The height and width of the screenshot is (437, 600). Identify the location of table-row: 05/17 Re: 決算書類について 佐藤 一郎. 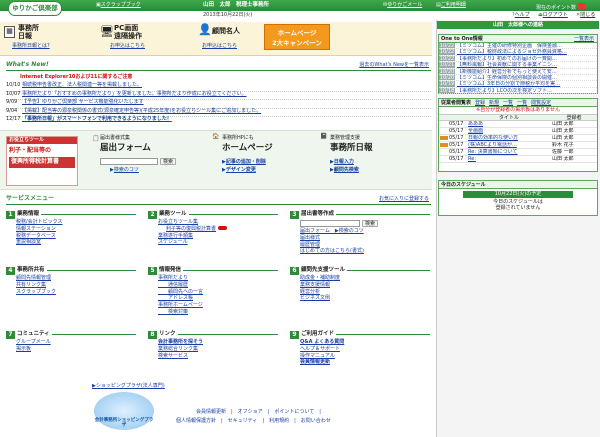
(518, 152).